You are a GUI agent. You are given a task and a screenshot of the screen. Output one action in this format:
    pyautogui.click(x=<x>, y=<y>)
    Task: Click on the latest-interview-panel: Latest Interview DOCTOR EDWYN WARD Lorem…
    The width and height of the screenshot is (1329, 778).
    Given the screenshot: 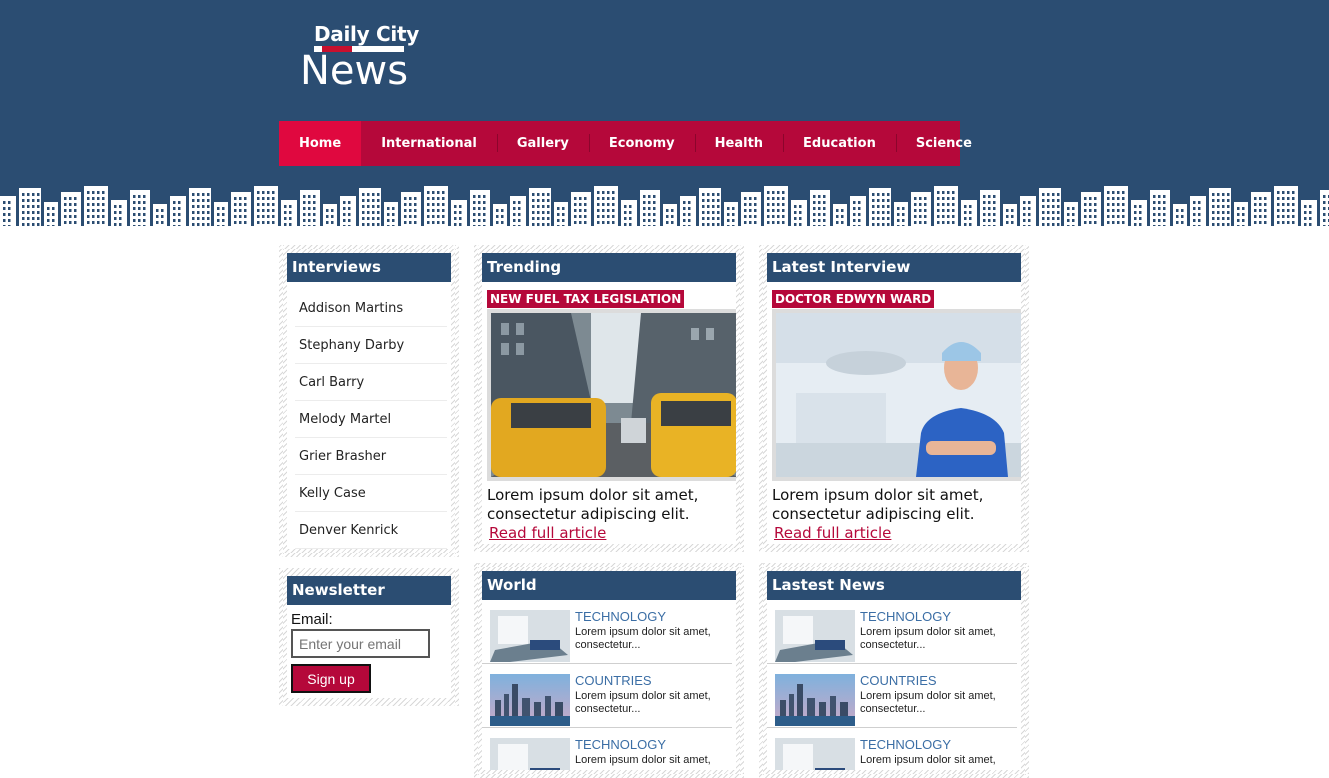 What is the action you would take?
    pyautogui.click(x=894, y=398)
    